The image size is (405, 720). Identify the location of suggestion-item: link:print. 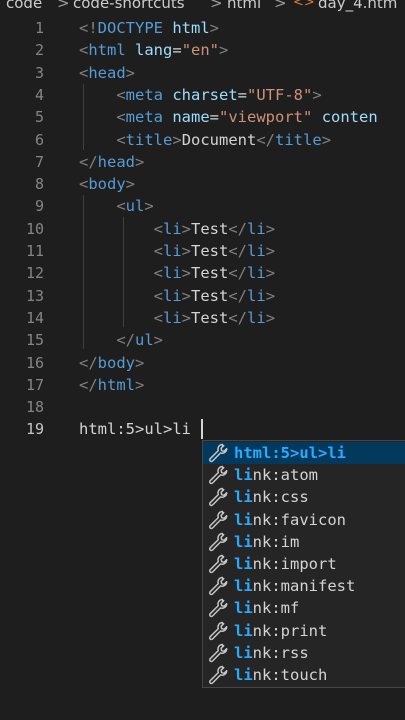
(304, 631).